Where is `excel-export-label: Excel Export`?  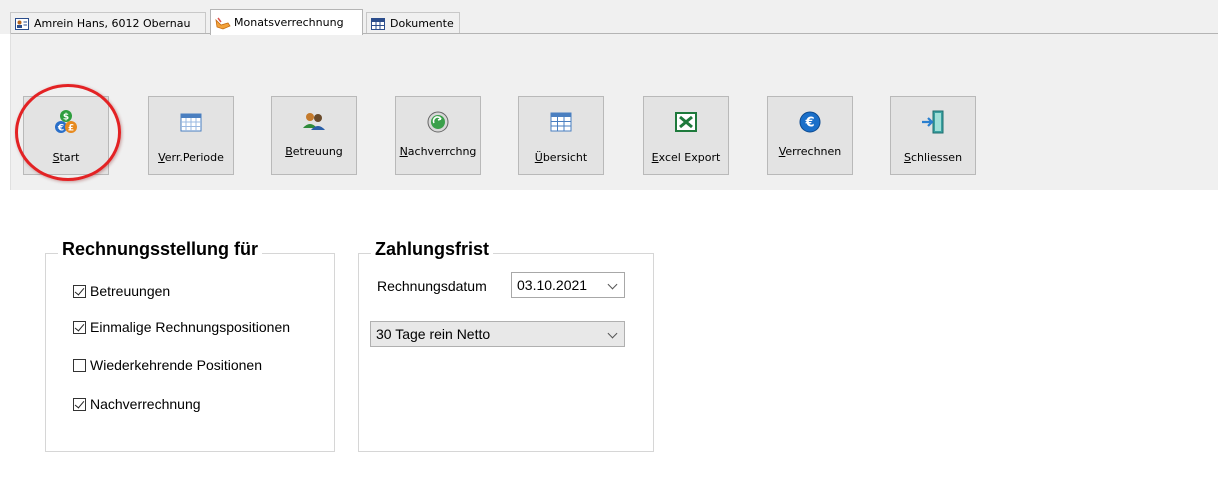 excel-export-label: Excel Export is located at coordinates (686, 157).